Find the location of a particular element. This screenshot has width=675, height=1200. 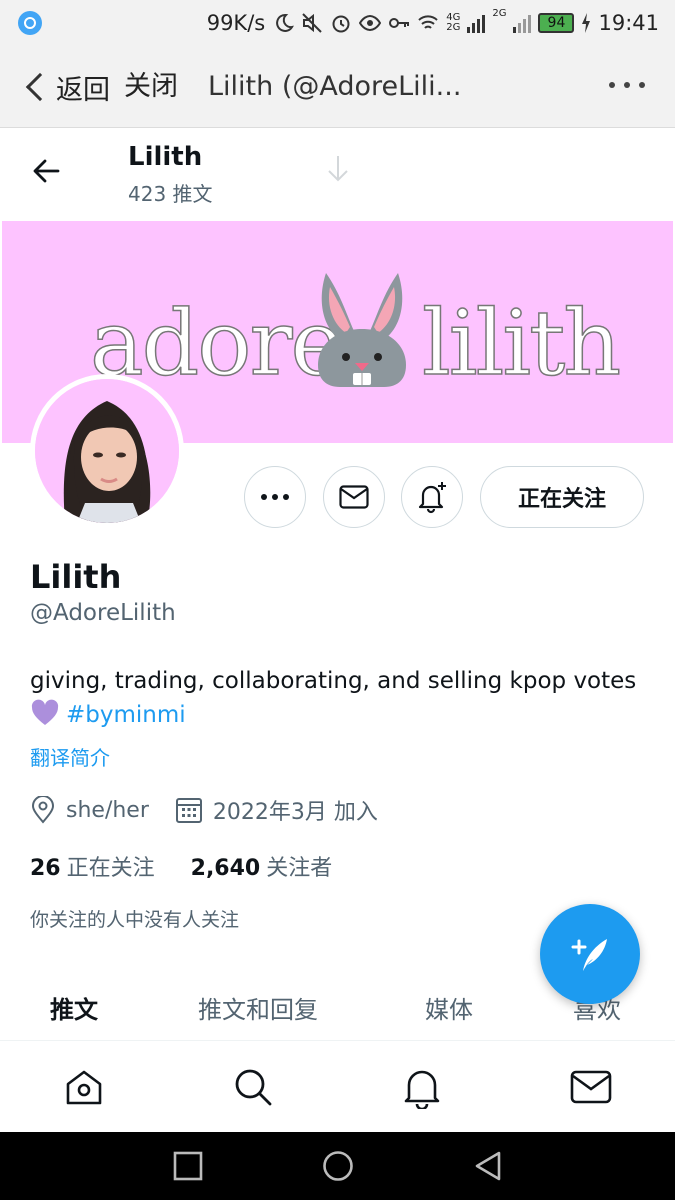

bottom-nav is located at coordinates (337, 1086).